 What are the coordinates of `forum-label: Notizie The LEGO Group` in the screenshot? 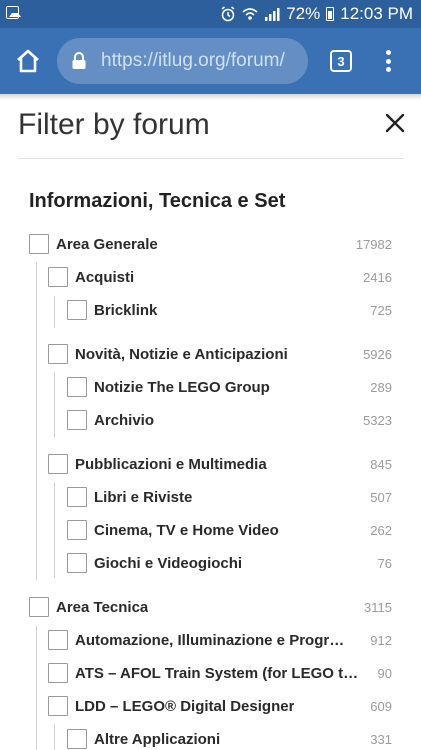 It's located at (182, 387).